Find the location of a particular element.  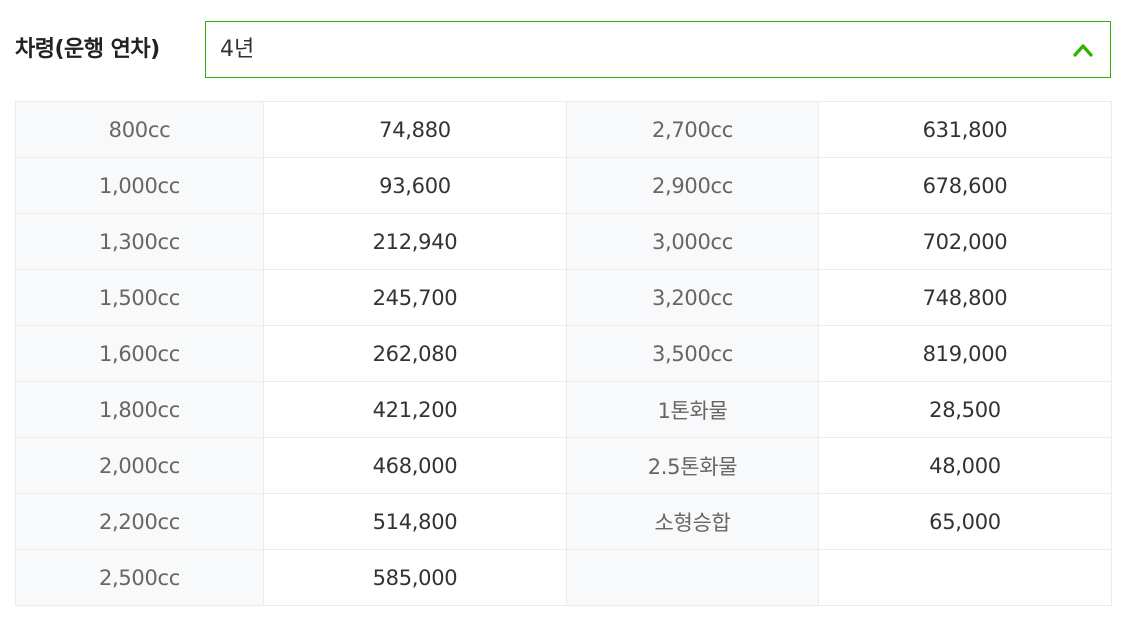

displacement-label: 2,500cc is located at coordinates (139, 577).